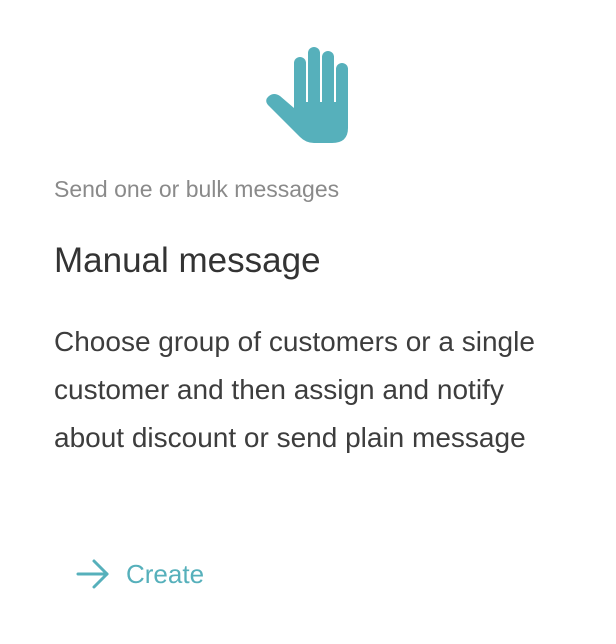 This screenshot has height=644, width=616. I want to click on arrow-right-icon, so click(92, 574).